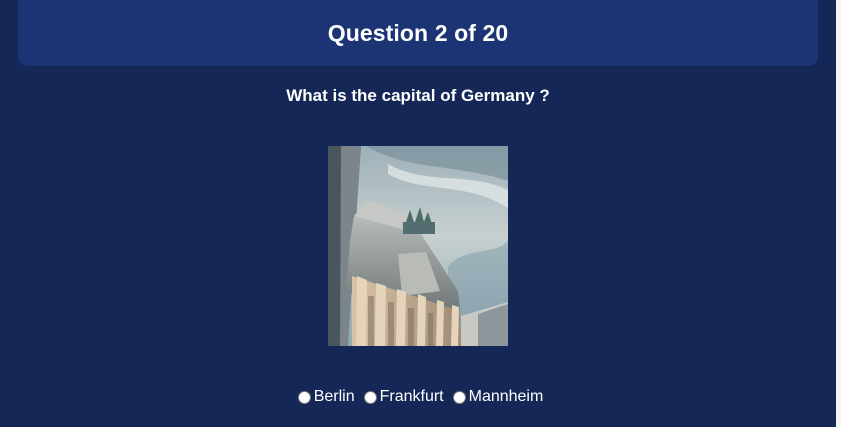 The image size is (841, 427). I want to click on brandenburg-gate-photo, so click(418, 246).